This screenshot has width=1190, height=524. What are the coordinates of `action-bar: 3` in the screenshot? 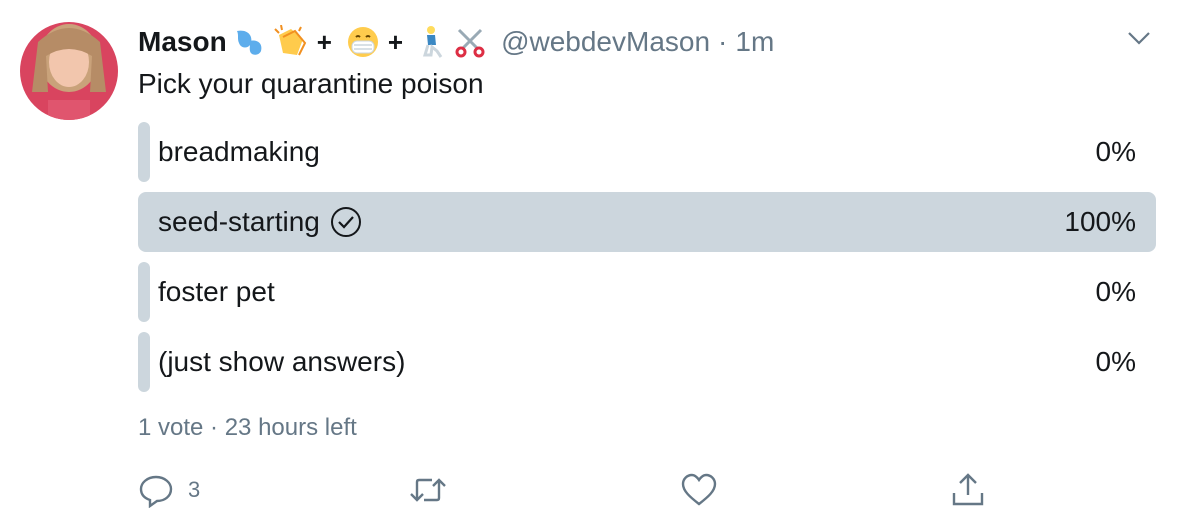 It's located at (647, 492).